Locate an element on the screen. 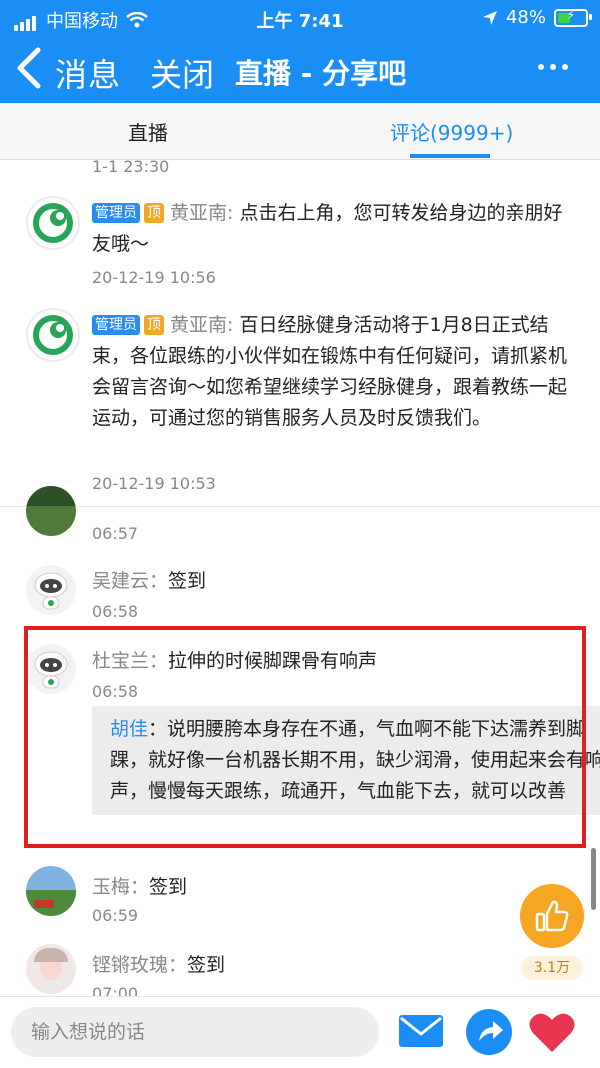 This screenshot has width=600, height=1068. share-icon is located at coordinates (489, 1032).